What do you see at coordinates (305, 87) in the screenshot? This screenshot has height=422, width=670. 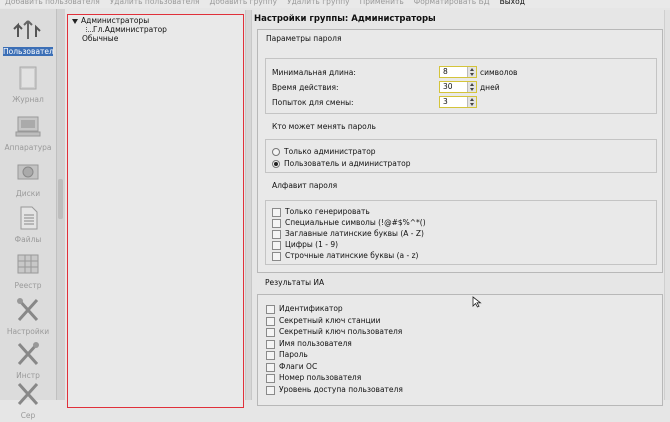 I see `validity-label: Время действия:` at bounding box center [305, 87].